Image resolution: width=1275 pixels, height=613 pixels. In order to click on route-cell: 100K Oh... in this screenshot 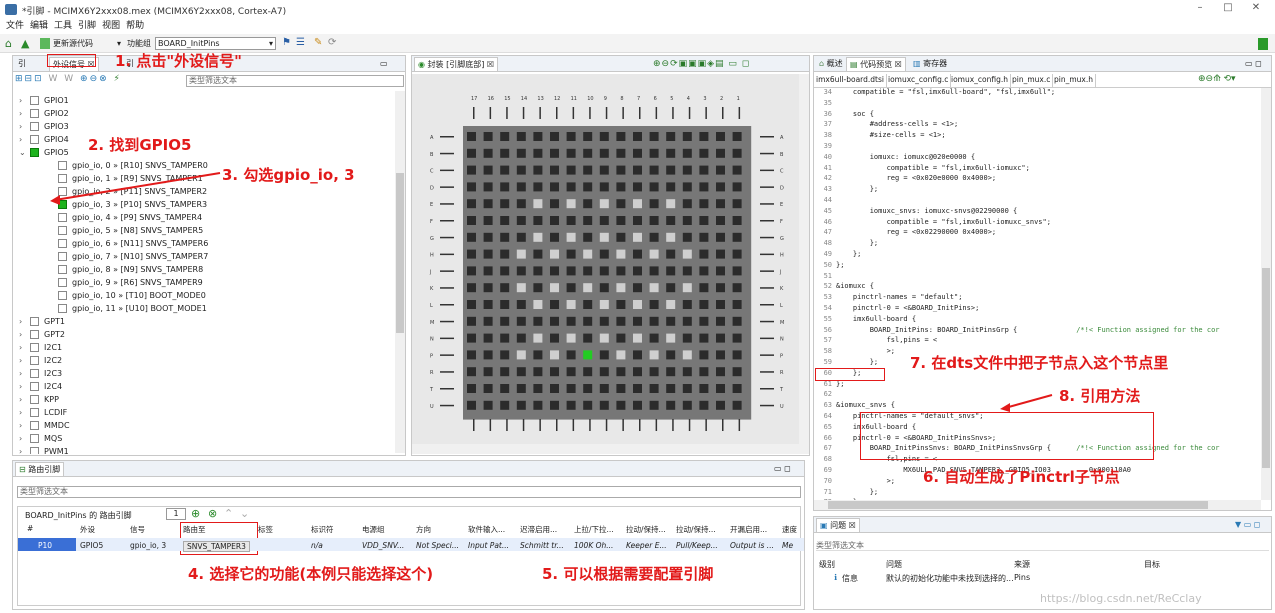, I will do `click(593, 545)`.